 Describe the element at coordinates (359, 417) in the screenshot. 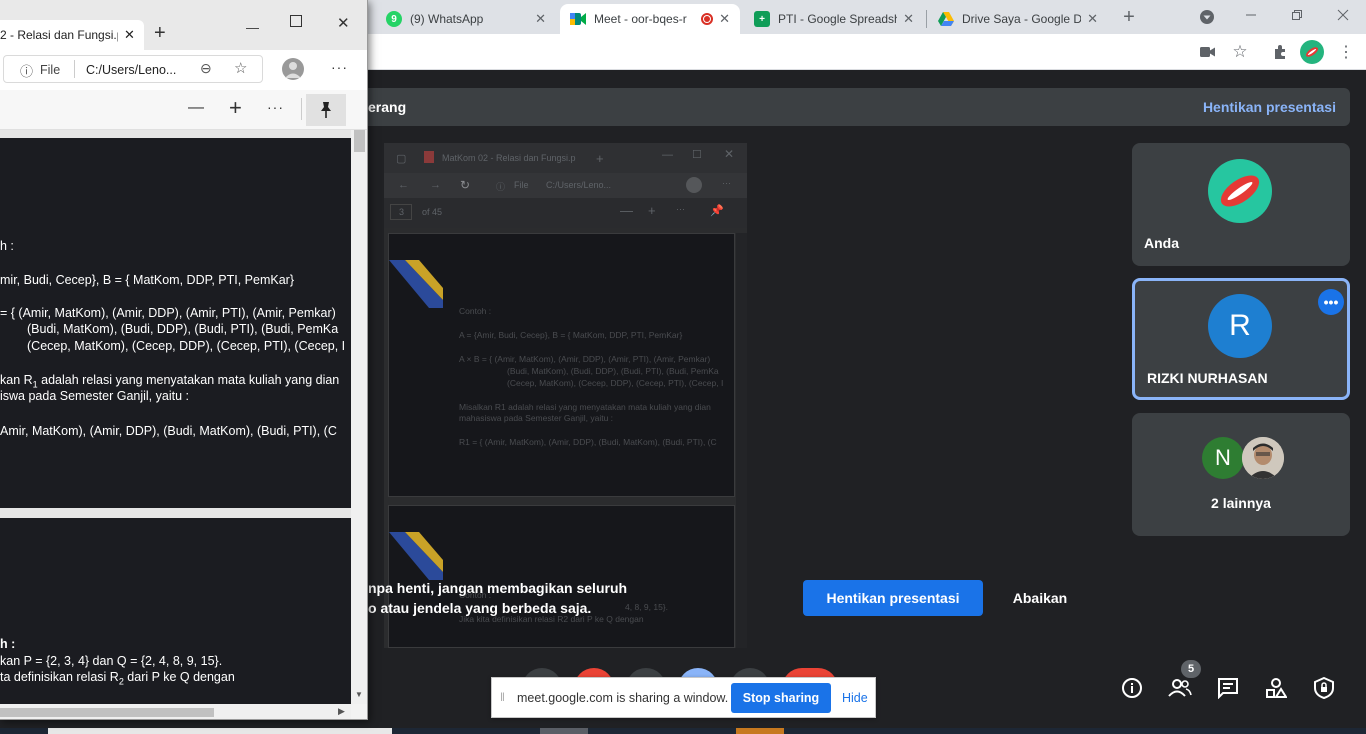

I see `vertical-scrollbar: ▲ ▼` at that location.